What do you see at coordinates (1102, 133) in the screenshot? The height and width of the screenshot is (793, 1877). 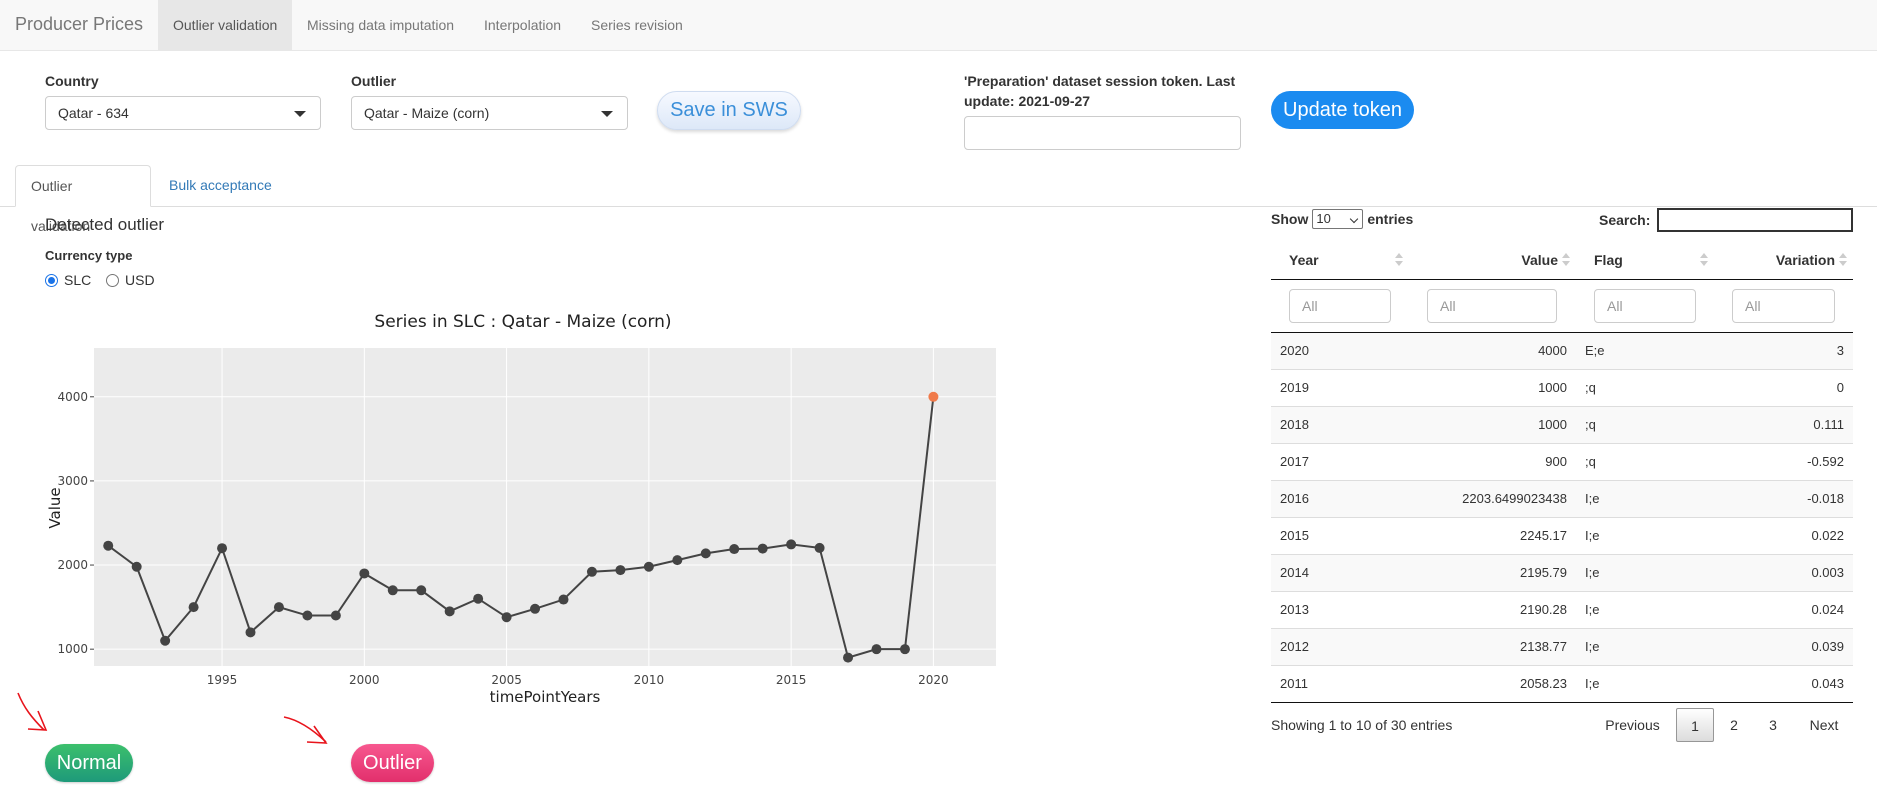 I see `token-input` at bounding box center [1102, 133].